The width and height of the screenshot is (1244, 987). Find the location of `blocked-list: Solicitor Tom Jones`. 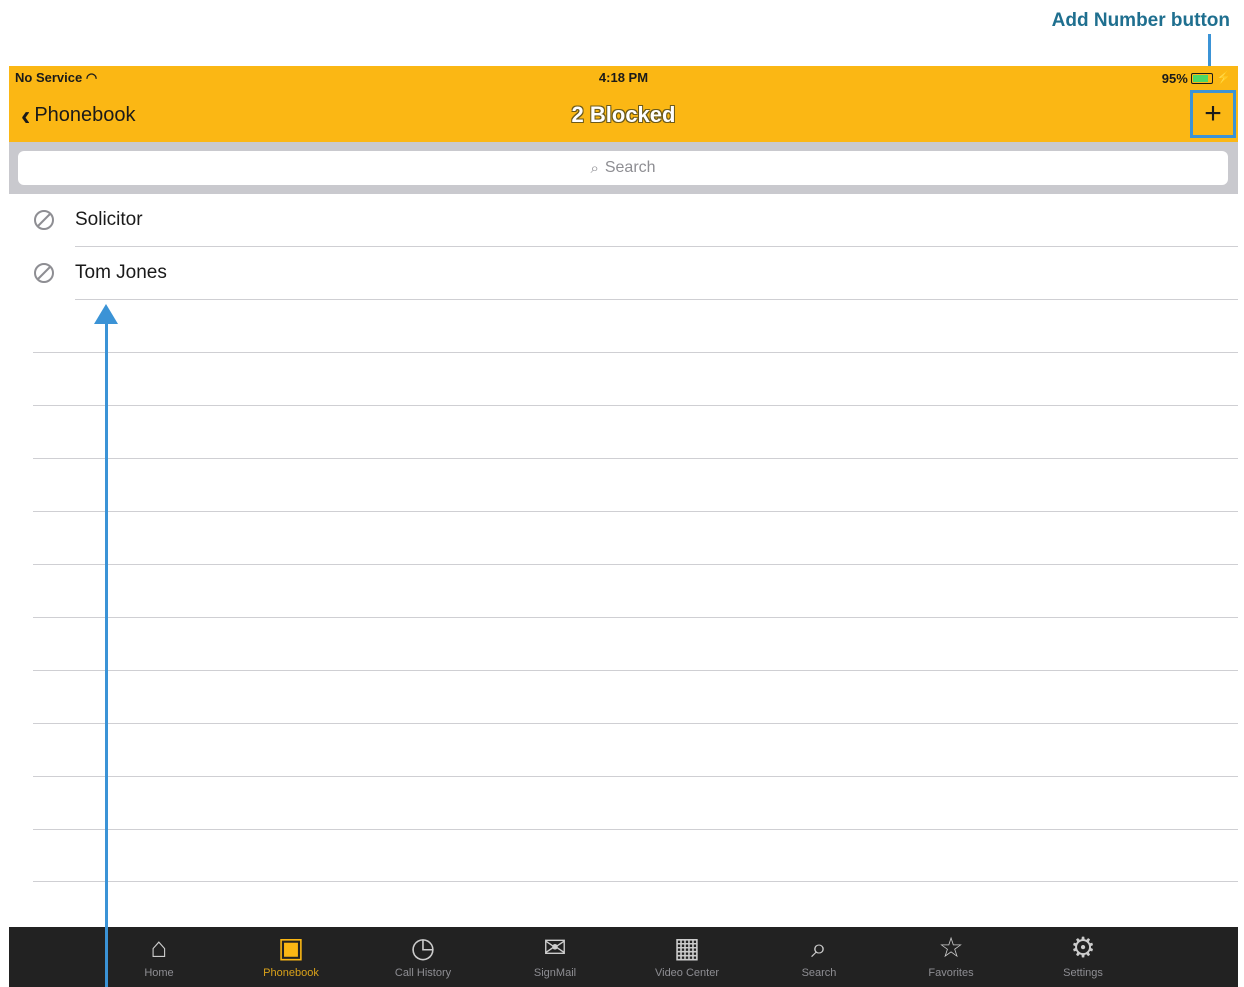

blocked-list: Solicitor Tom Jones is located at coordinates (623, 247).